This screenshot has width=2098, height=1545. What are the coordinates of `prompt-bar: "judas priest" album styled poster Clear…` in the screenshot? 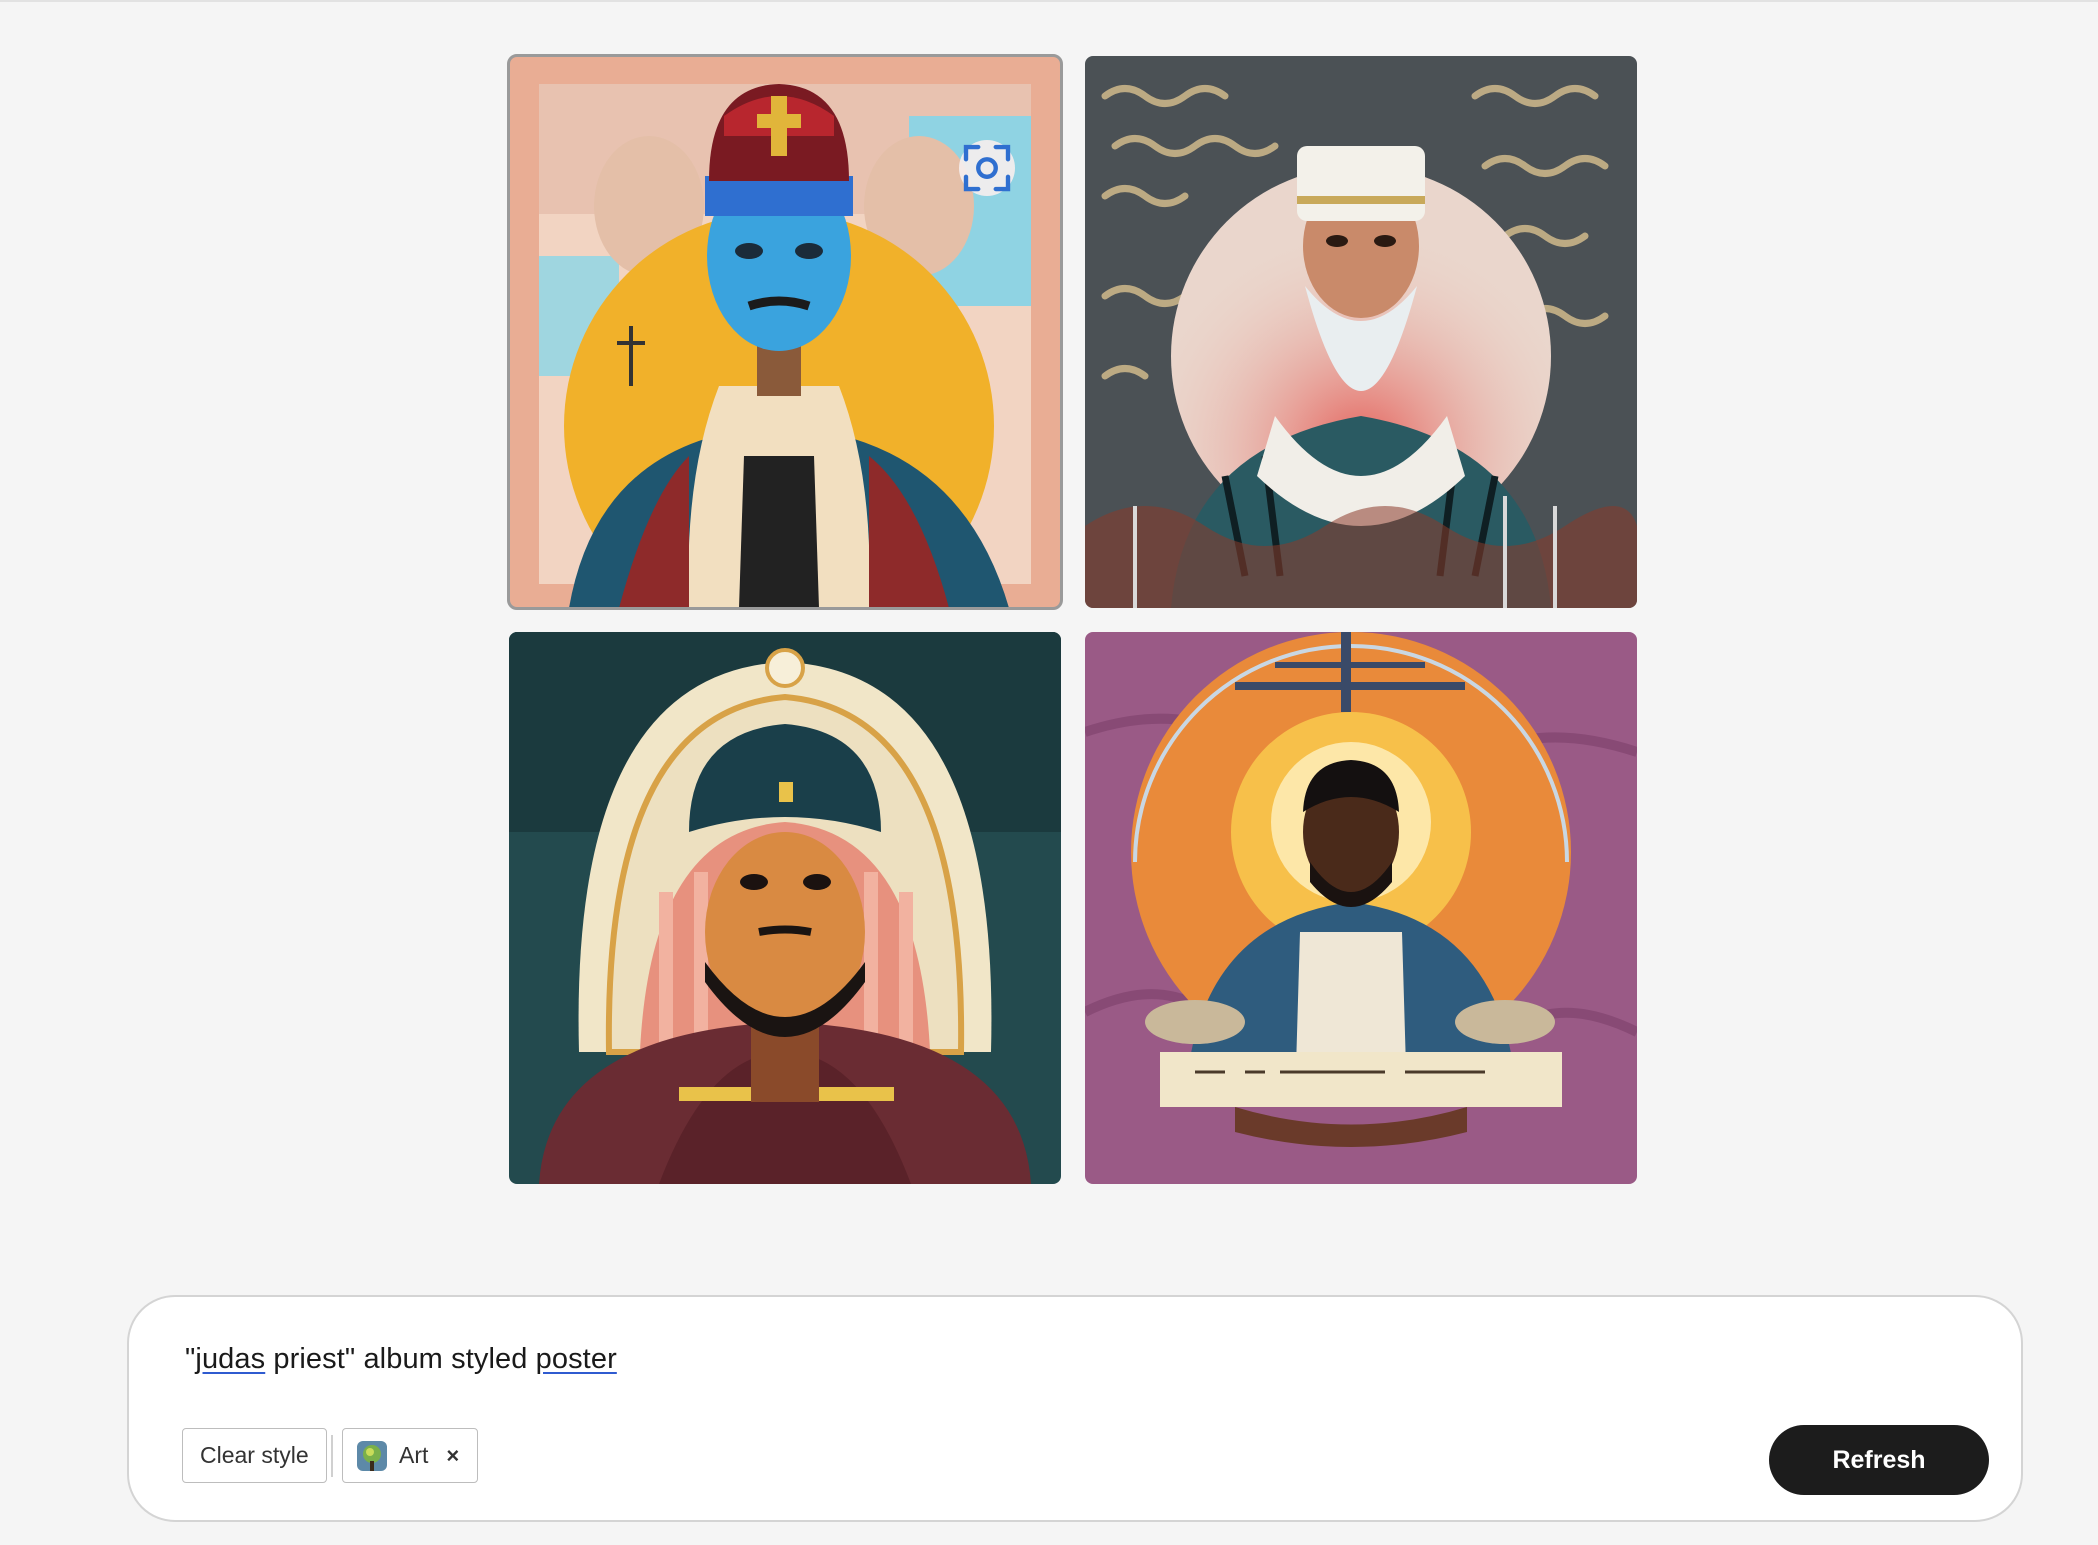 It's located at (1075, 1408).